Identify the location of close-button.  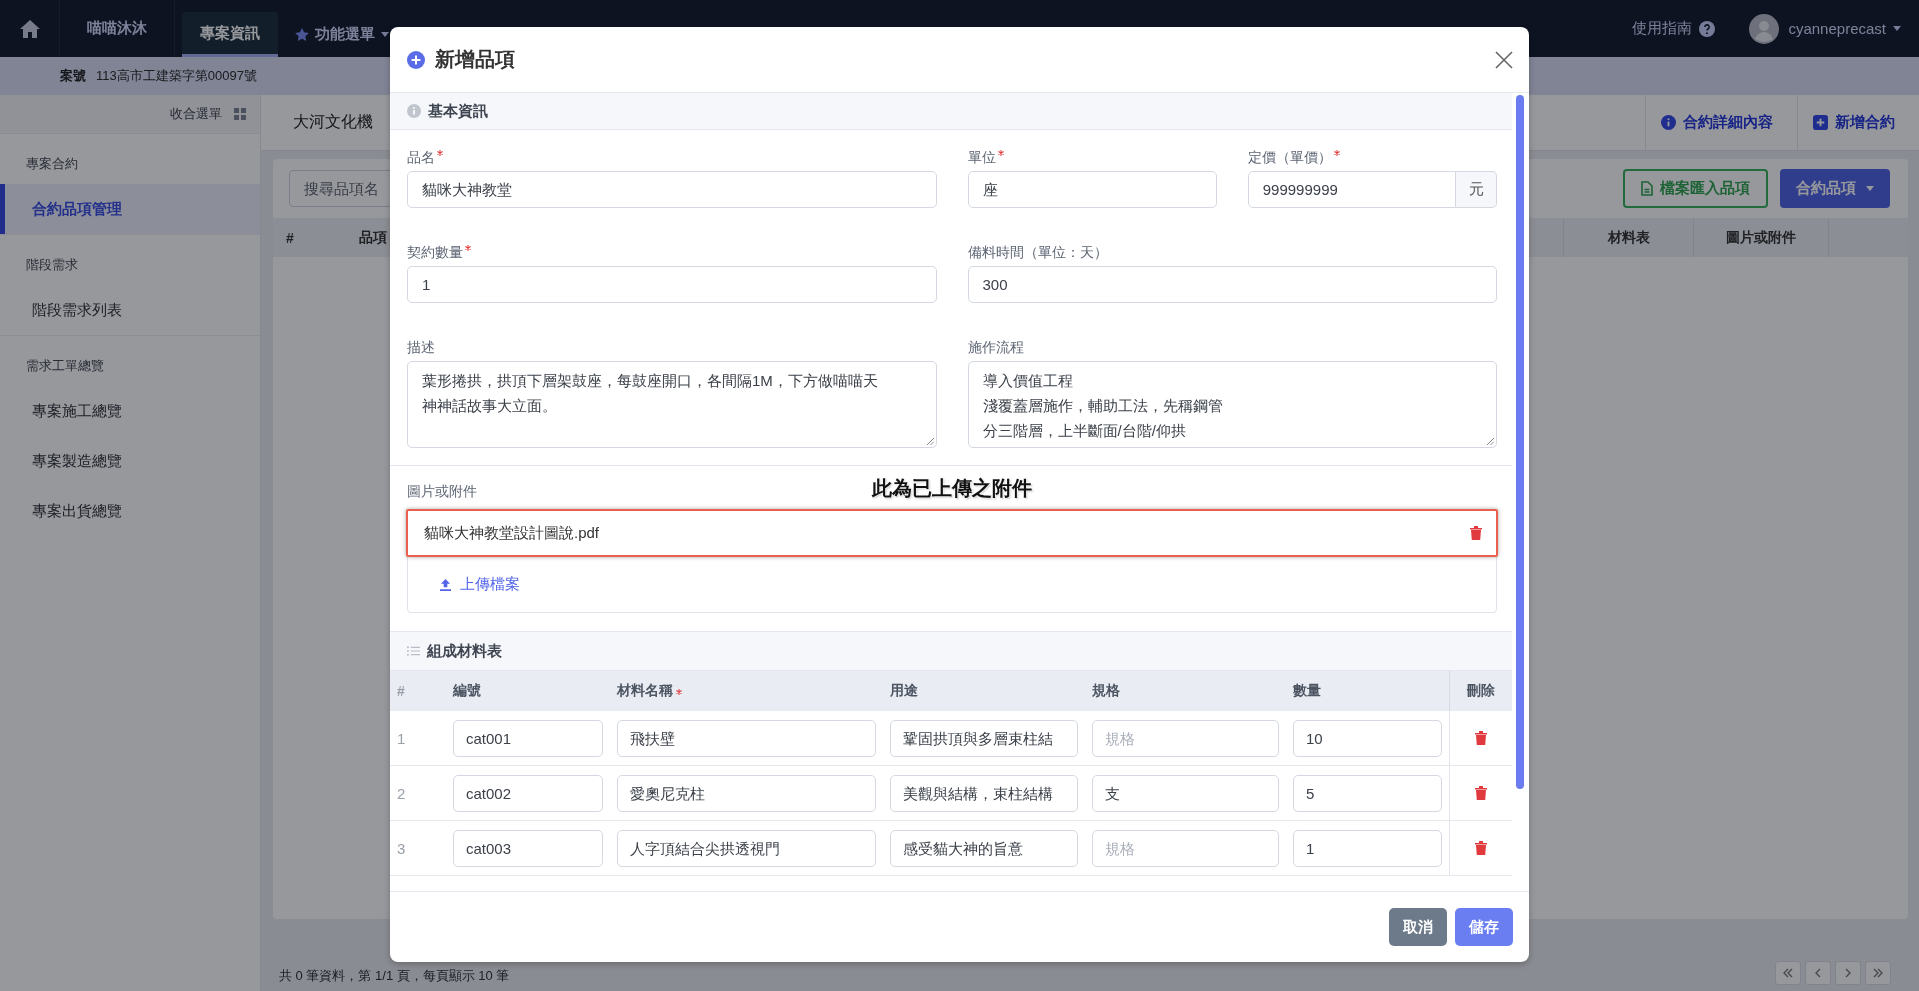
(1504, 59).